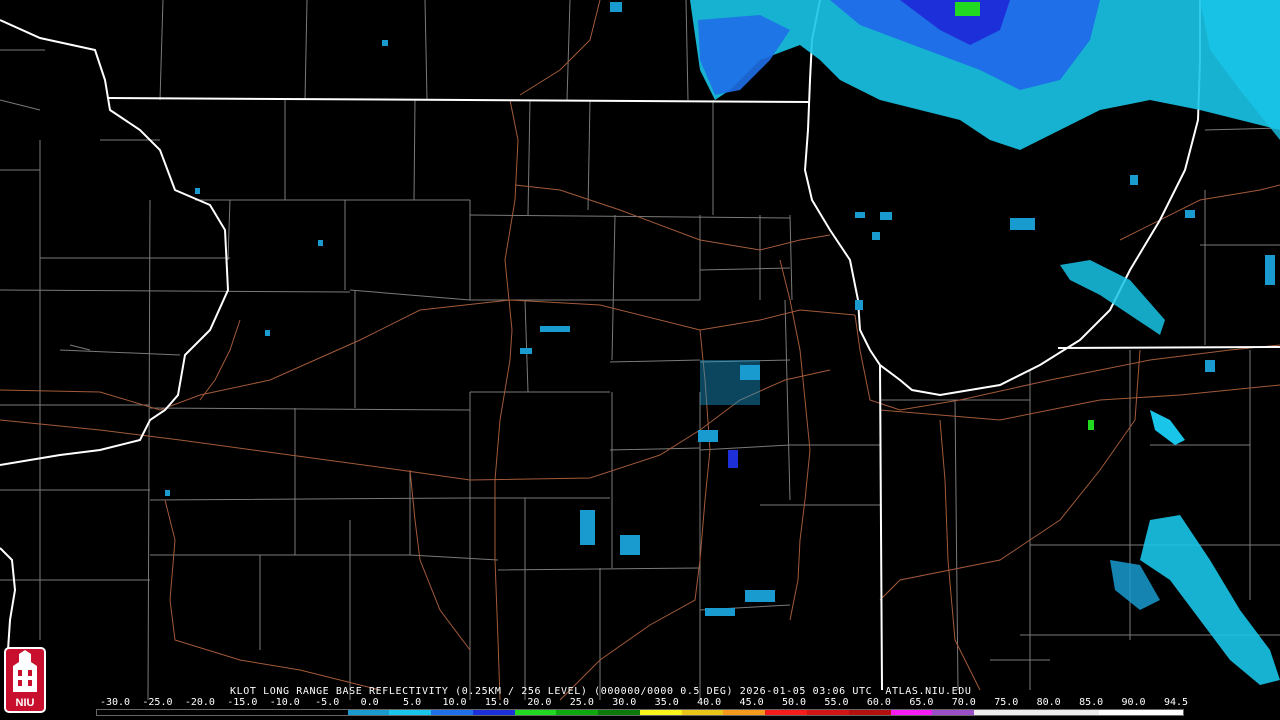 The image size is (1280, 720). What do you see at coordinates (709, 702) in the screenshot?
I see `colorbar-label: 40.0` at bounding box center [709, 702].